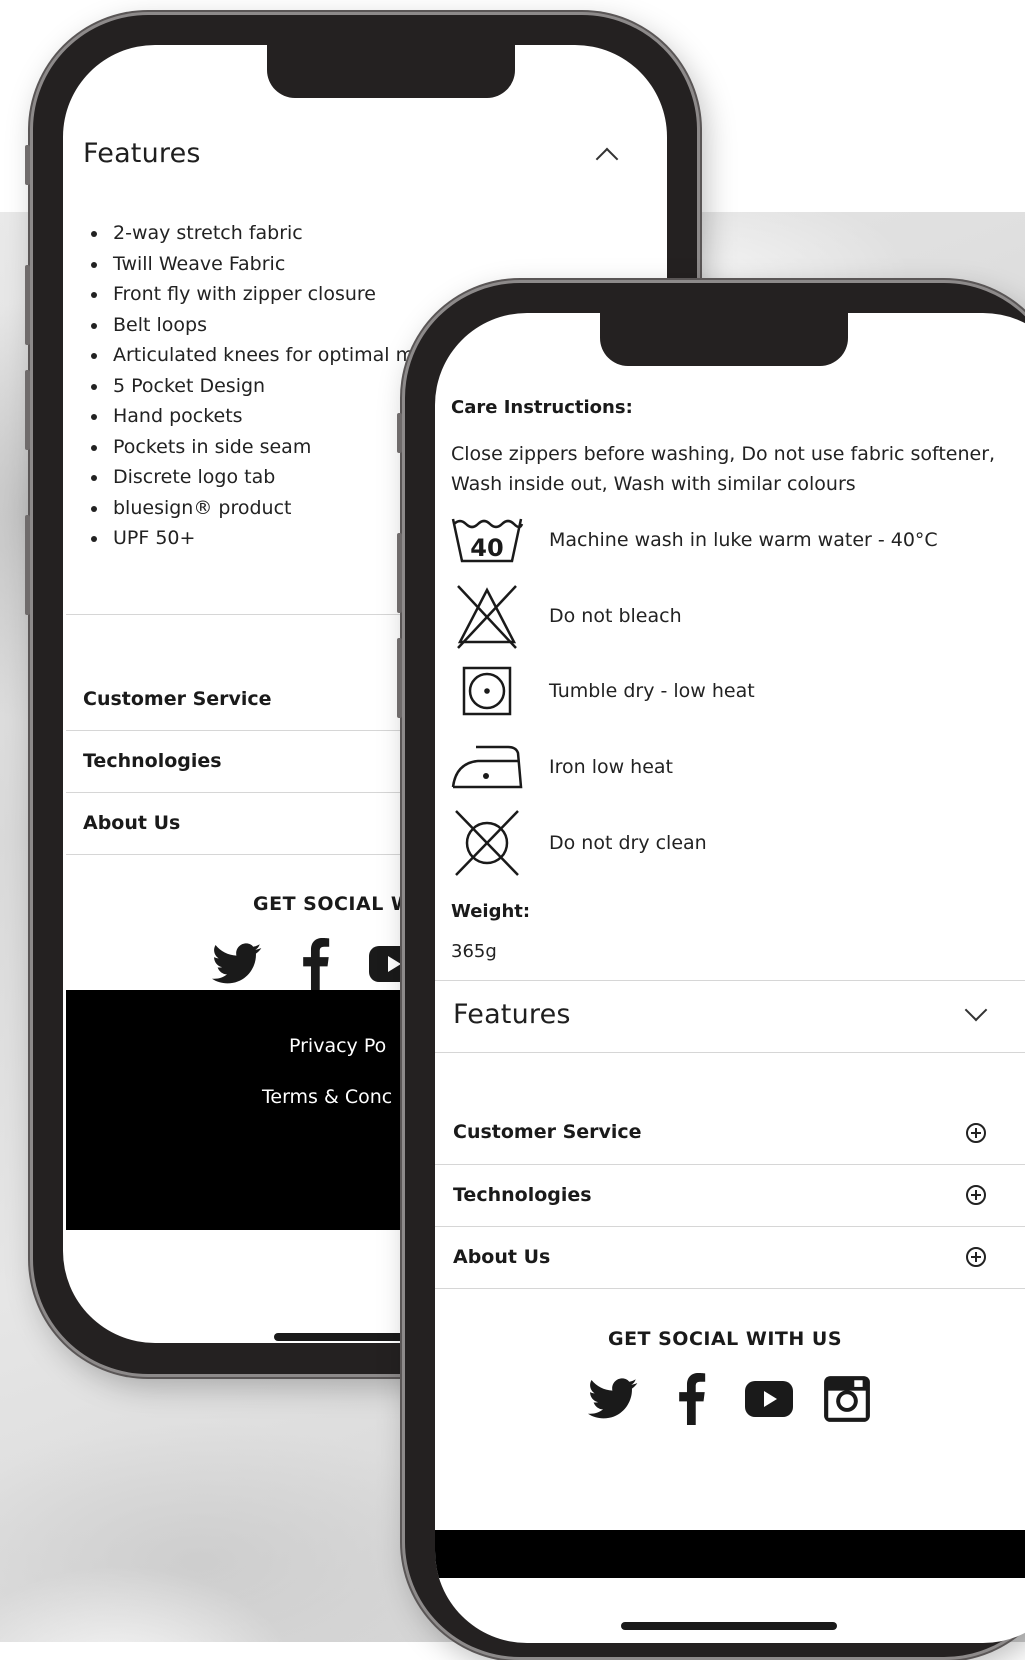  I want to click on list-item: Belt loops, so click(261, 325).